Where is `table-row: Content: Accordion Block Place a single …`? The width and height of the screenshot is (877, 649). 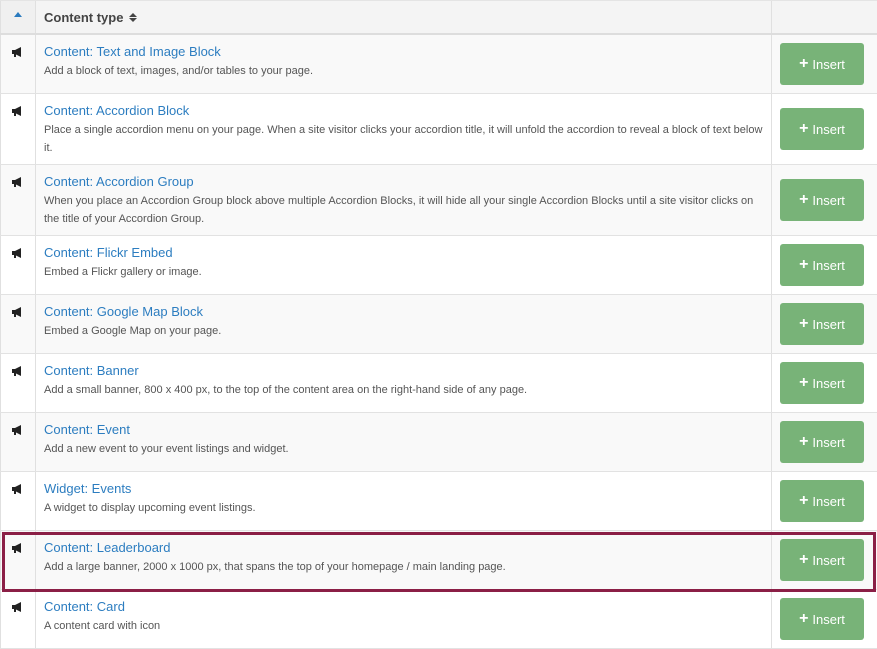 table-row: Content: Accordion Block Place a single … is located at coordinates (438, 129).